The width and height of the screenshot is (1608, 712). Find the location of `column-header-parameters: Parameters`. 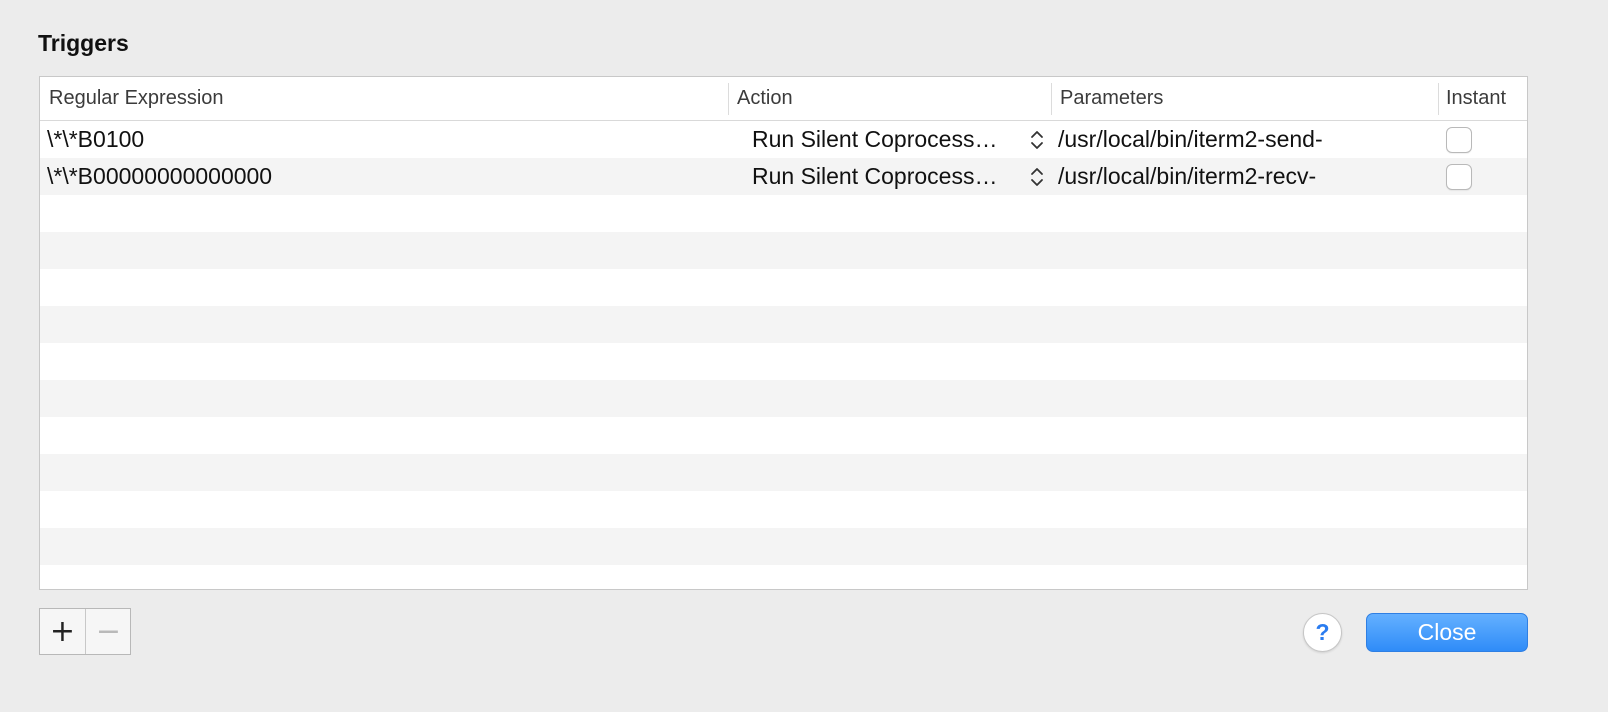

column-header-parameters: Parameters is located at coordinates (1244, 98).